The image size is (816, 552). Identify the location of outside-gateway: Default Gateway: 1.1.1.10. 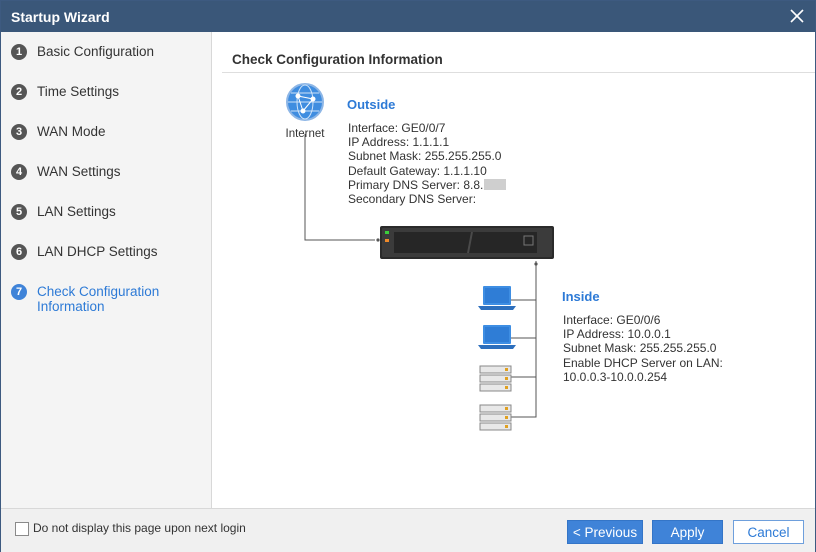
(417, 170).